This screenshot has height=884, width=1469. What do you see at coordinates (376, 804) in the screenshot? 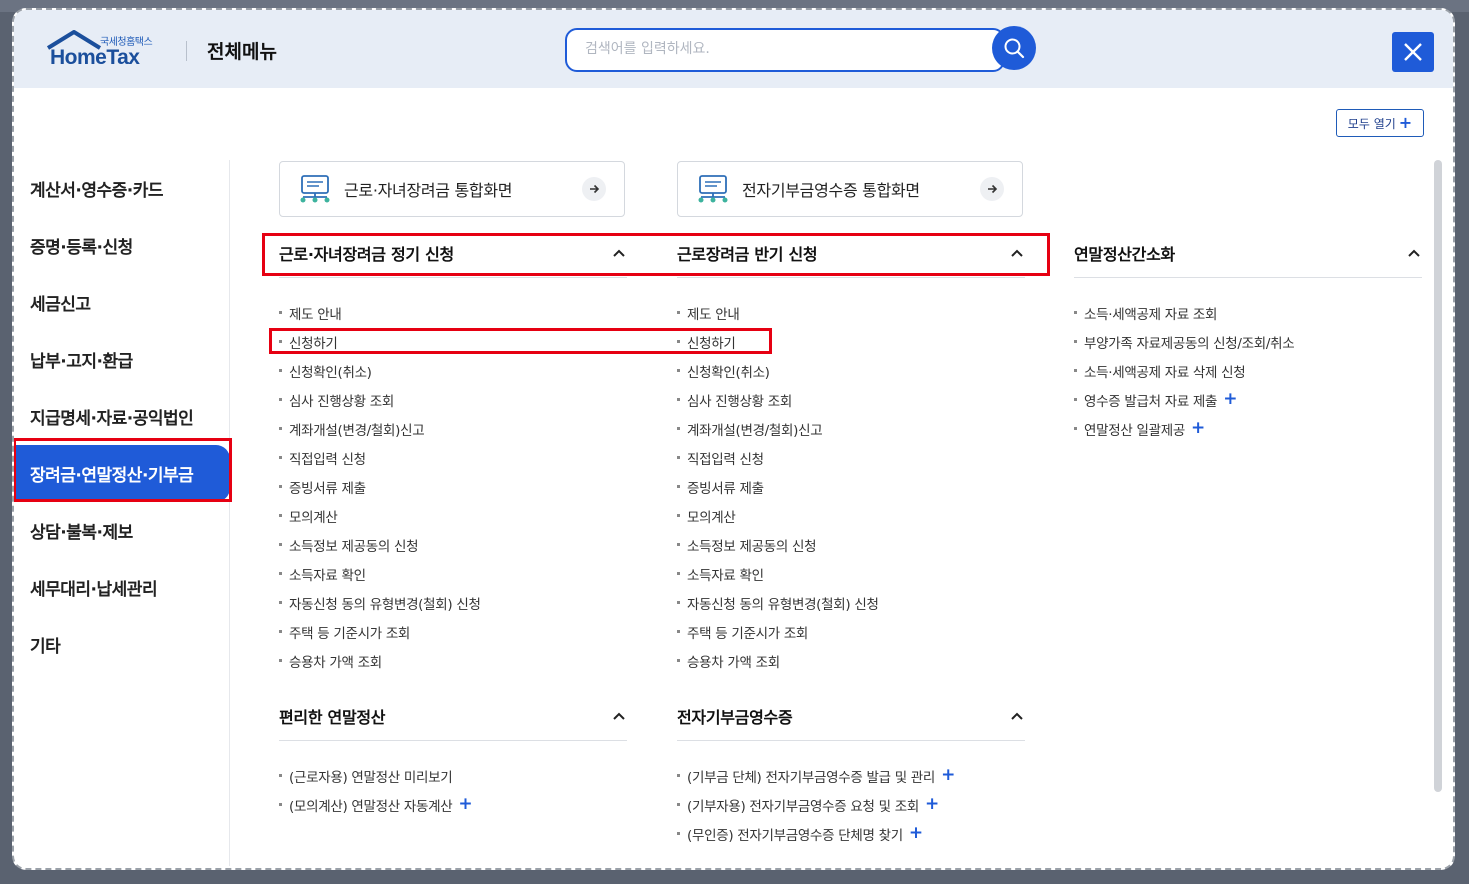
I see `list-item: (모의계산) 연말정산 자동계산 +` at bounding box center [376, 804].